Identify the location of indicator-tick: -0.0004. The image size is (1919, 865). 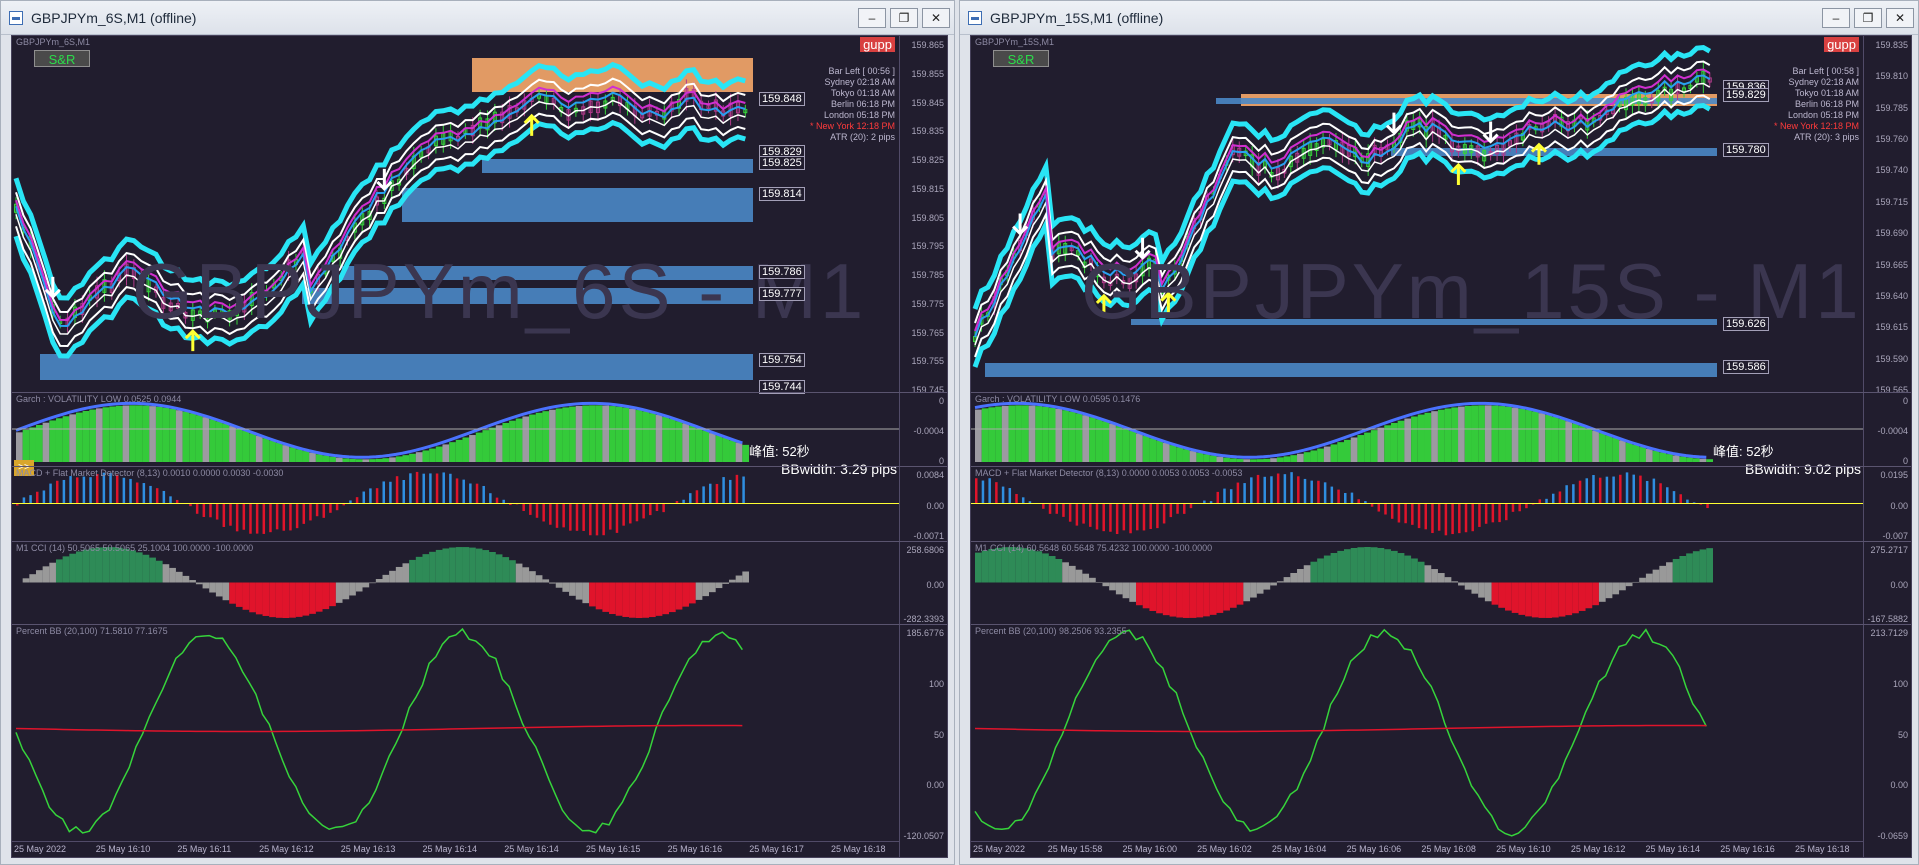
(1892, 431).